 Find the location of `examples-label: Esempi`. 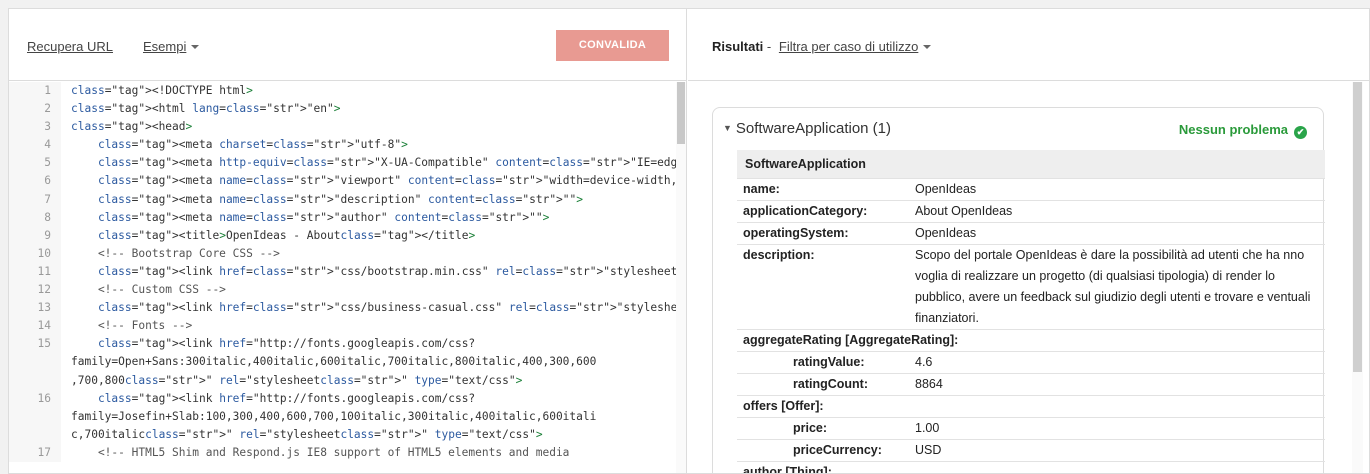

examples-label: Esempi is located at coordinates (165, 46).